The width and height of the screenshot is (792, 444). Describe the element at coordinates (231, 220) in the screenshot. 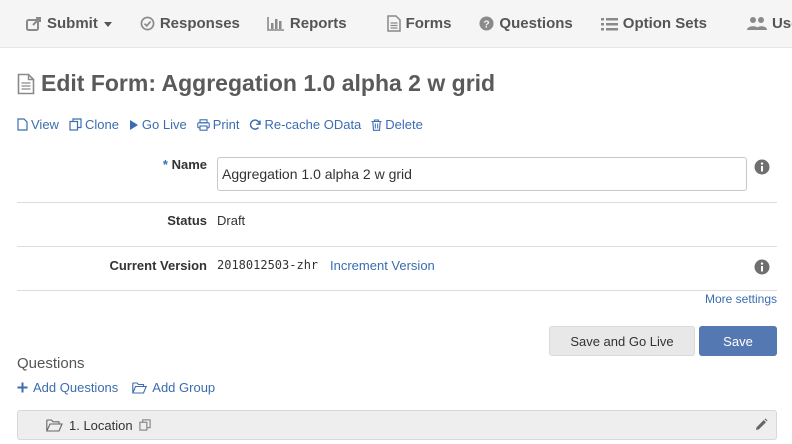

I see `status-value: Draft` at that location.